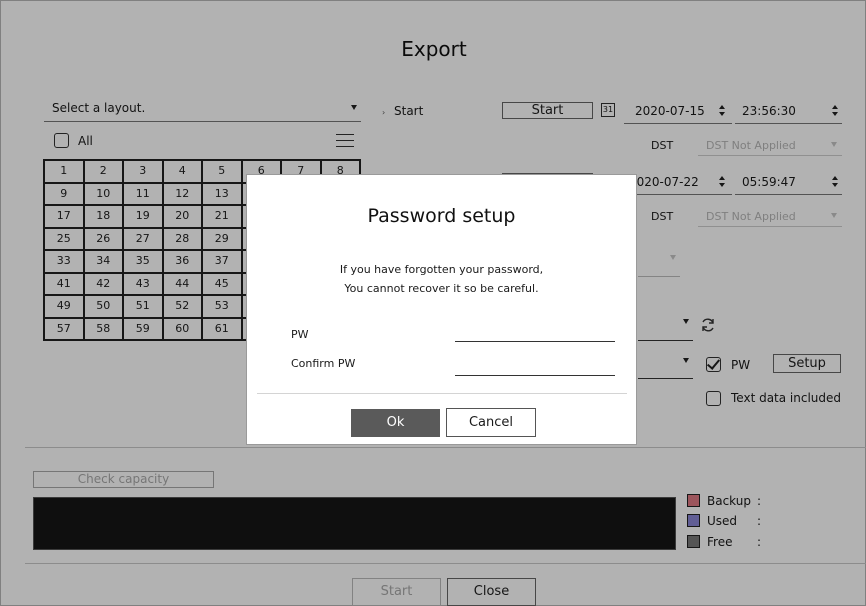  Describe the element at coordinates (535, 331) in the screenshot. I see `pw-input` at that location.